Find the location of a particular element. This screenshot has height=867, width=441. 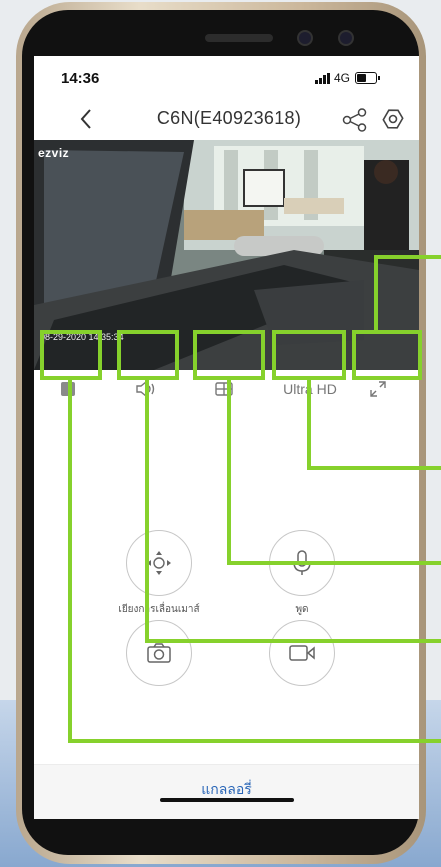

ptz-circle is located at coordinates (159, 563).